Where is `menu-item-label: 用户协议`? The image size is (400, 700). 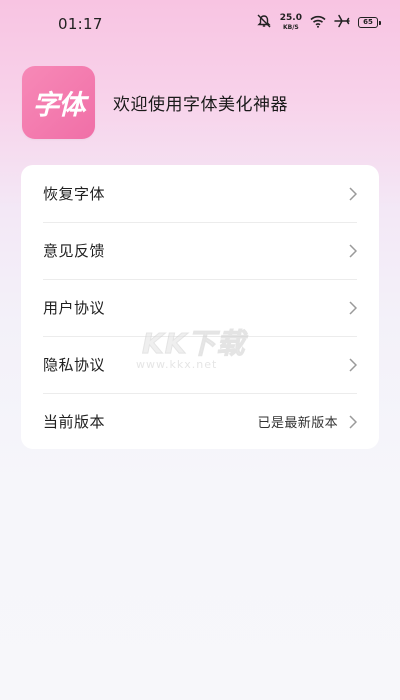 menu-item-label: 用户协议 is located at coordinates (74, 308).